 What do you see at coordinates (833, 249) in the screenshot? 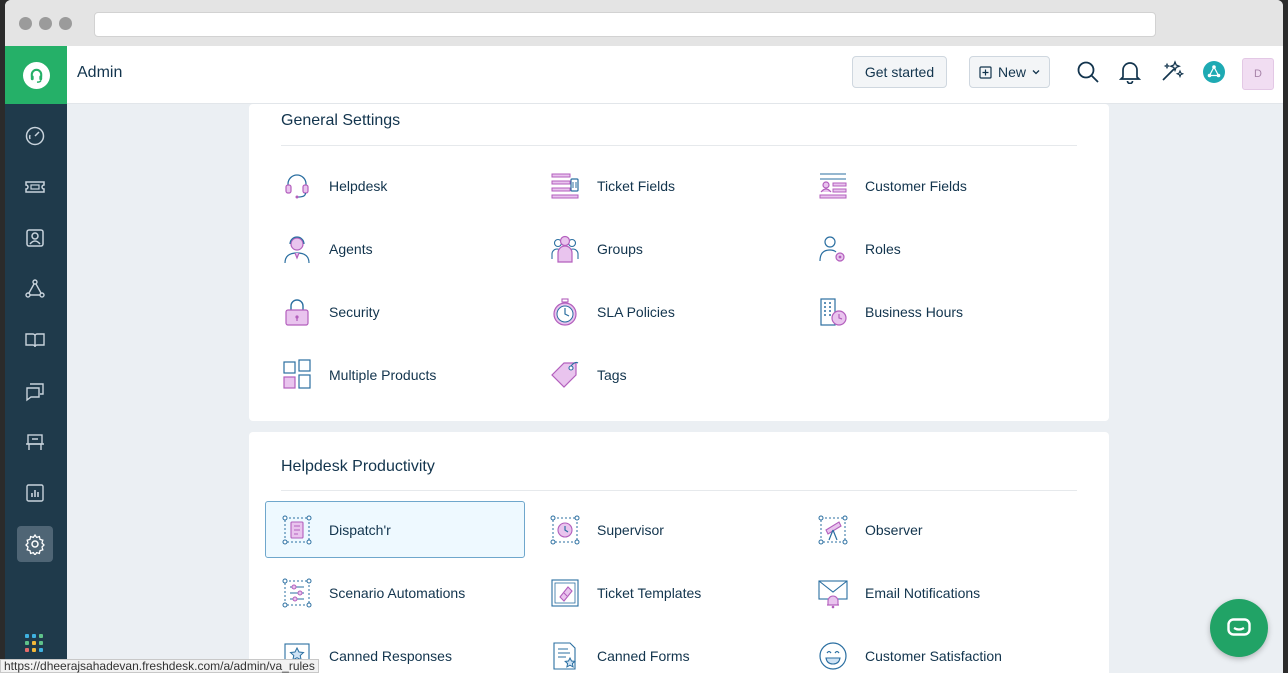
I see `roles-icon` at bounding box center [833, 249].